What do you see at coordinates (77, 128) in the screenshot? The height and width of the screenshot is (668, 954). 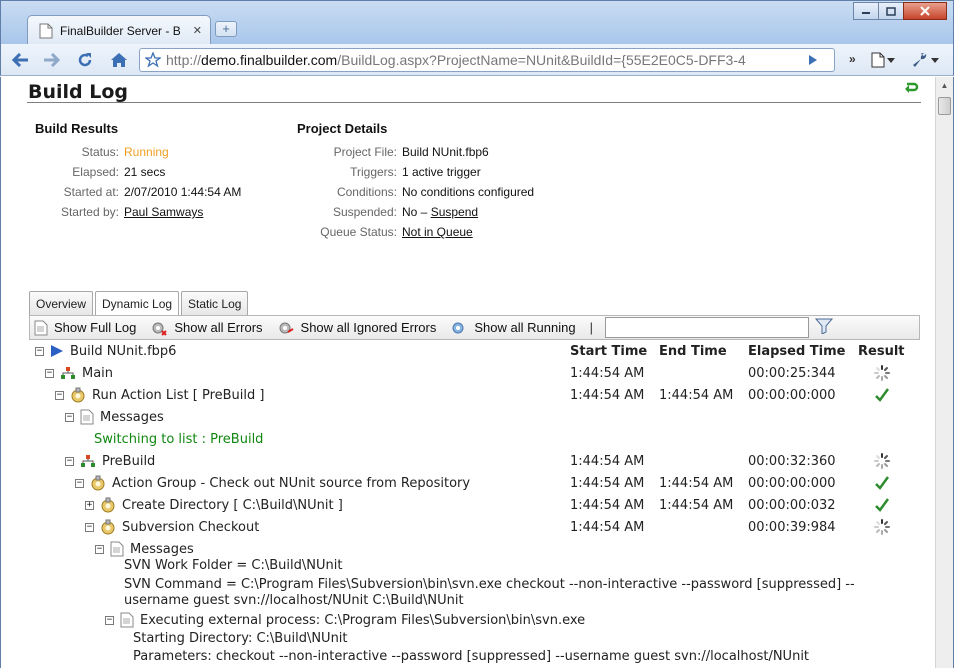 I see `build-results-heading: Build Results` at bounding box center [77, 128].